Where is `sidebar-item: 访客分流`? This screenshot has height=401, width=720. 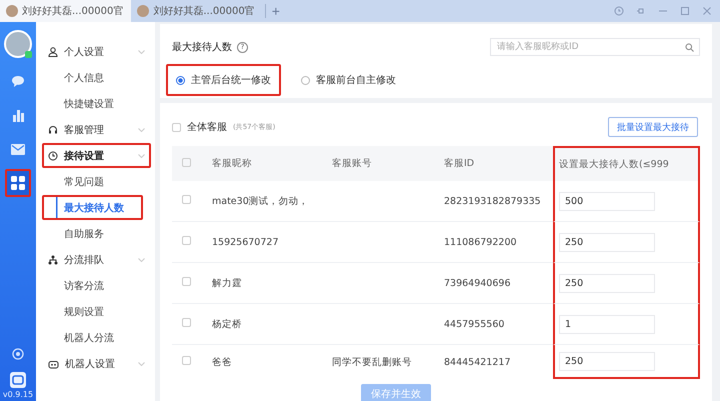
sidebar-item: 访客分流 is located at coordinates (92, 285).